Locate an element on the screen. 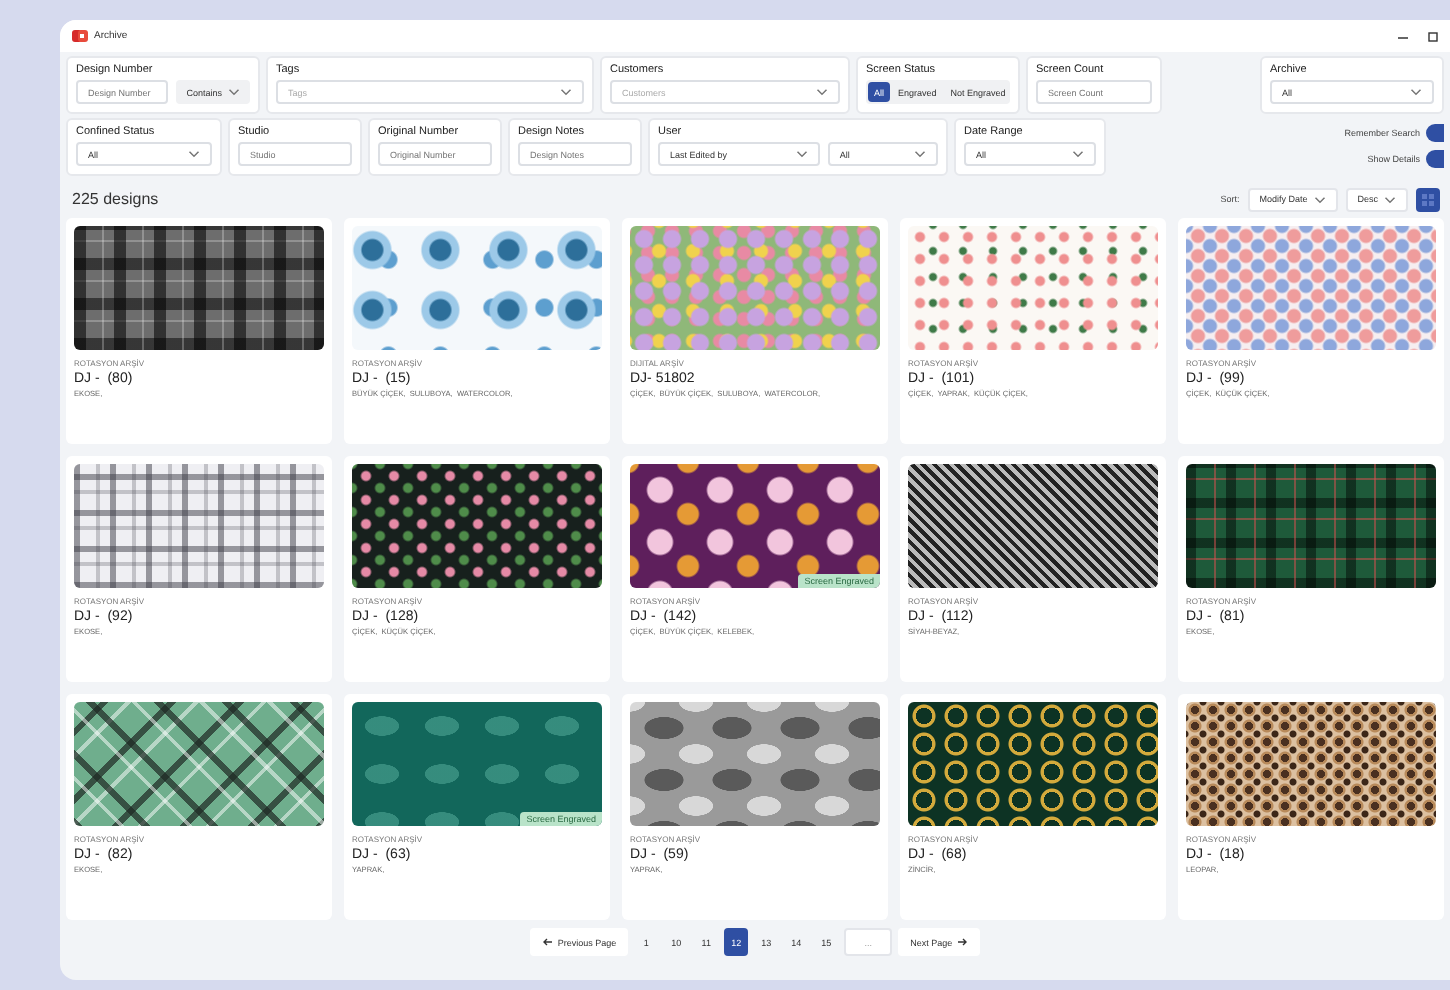 The height and width of the screenshot is (990, 1450). grid-icon is located at coordinates (1428, 199).